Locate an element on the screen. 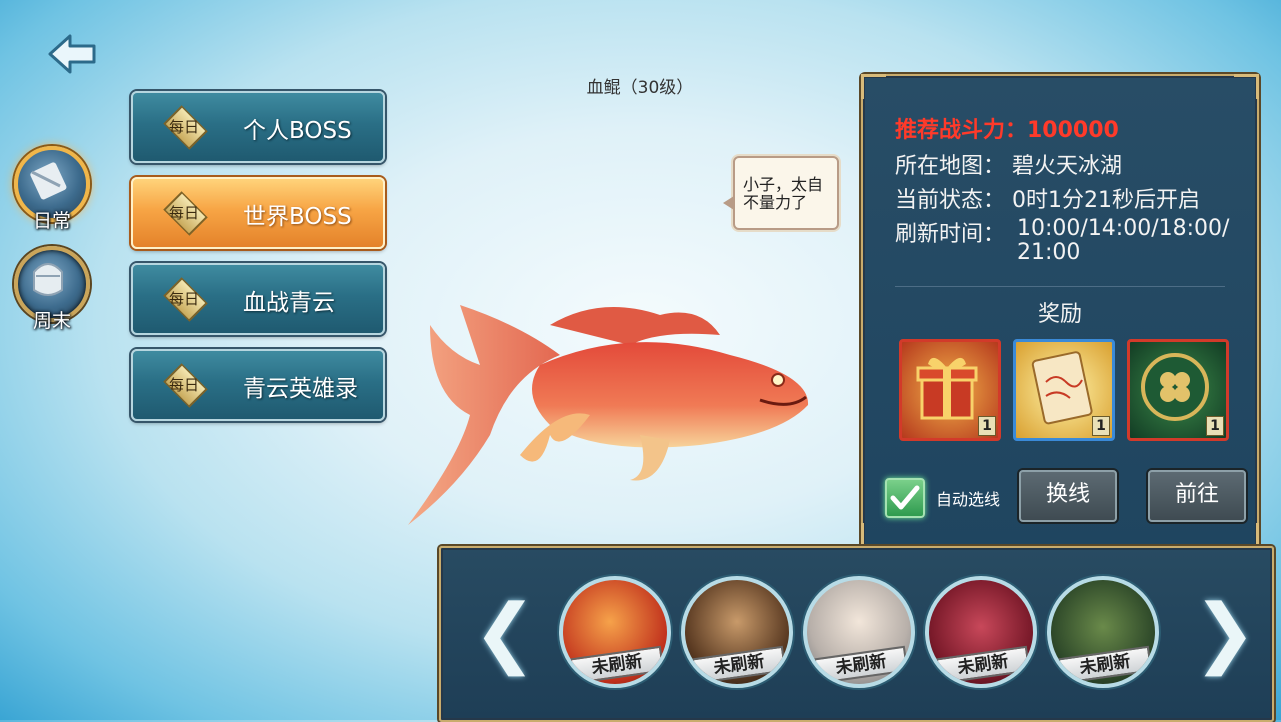 Image resolution: width=1281 pixels, height=722 pixels. menu-world-boss: 每日 世界BOSS is located at coordinates (258, 213).